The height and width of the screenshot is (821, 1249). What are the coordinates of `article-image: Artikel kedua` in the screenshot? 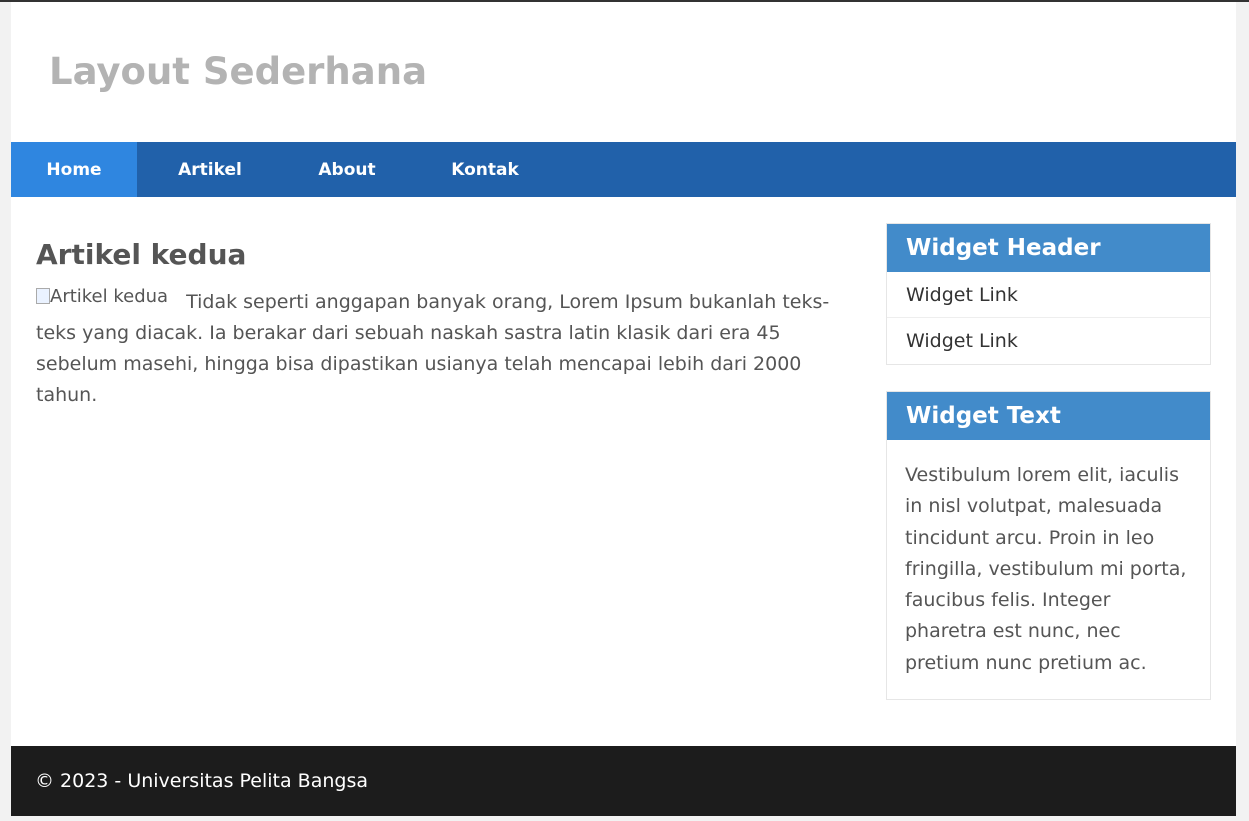 It's located at (102, 296).